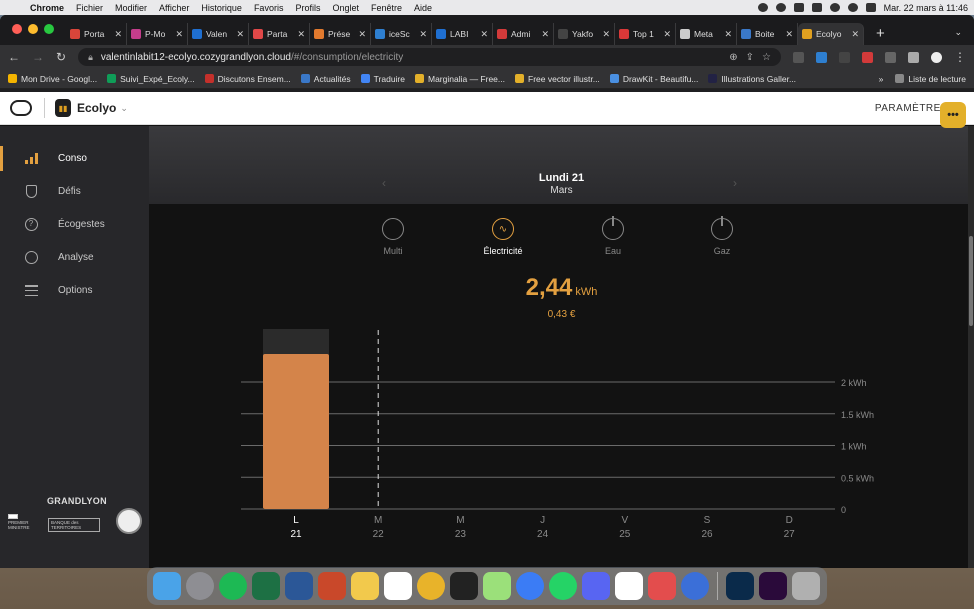 The image size is (974, 609). I want to click on browser-tab: P-Mo ✕, so click(157, 34).